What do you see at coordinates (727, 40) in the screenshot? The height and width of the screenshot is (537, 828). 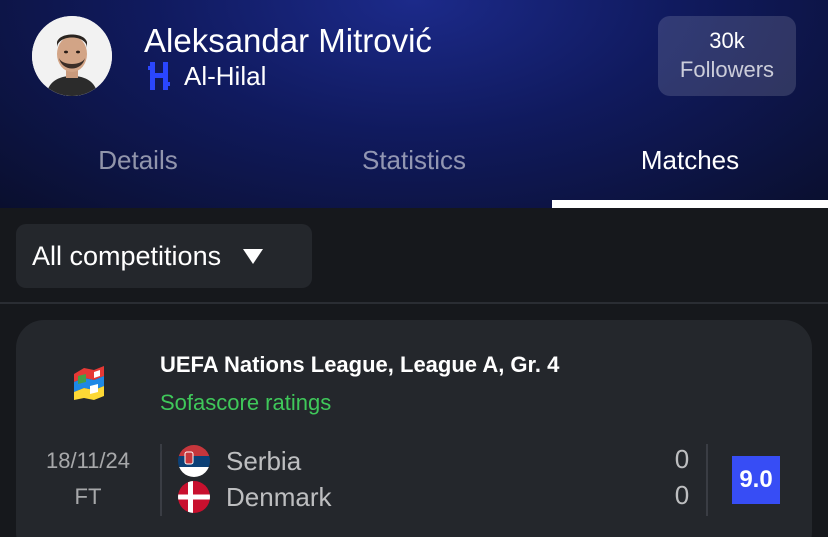 I see `followers-count: 30k` at bounding box center [727, 40].